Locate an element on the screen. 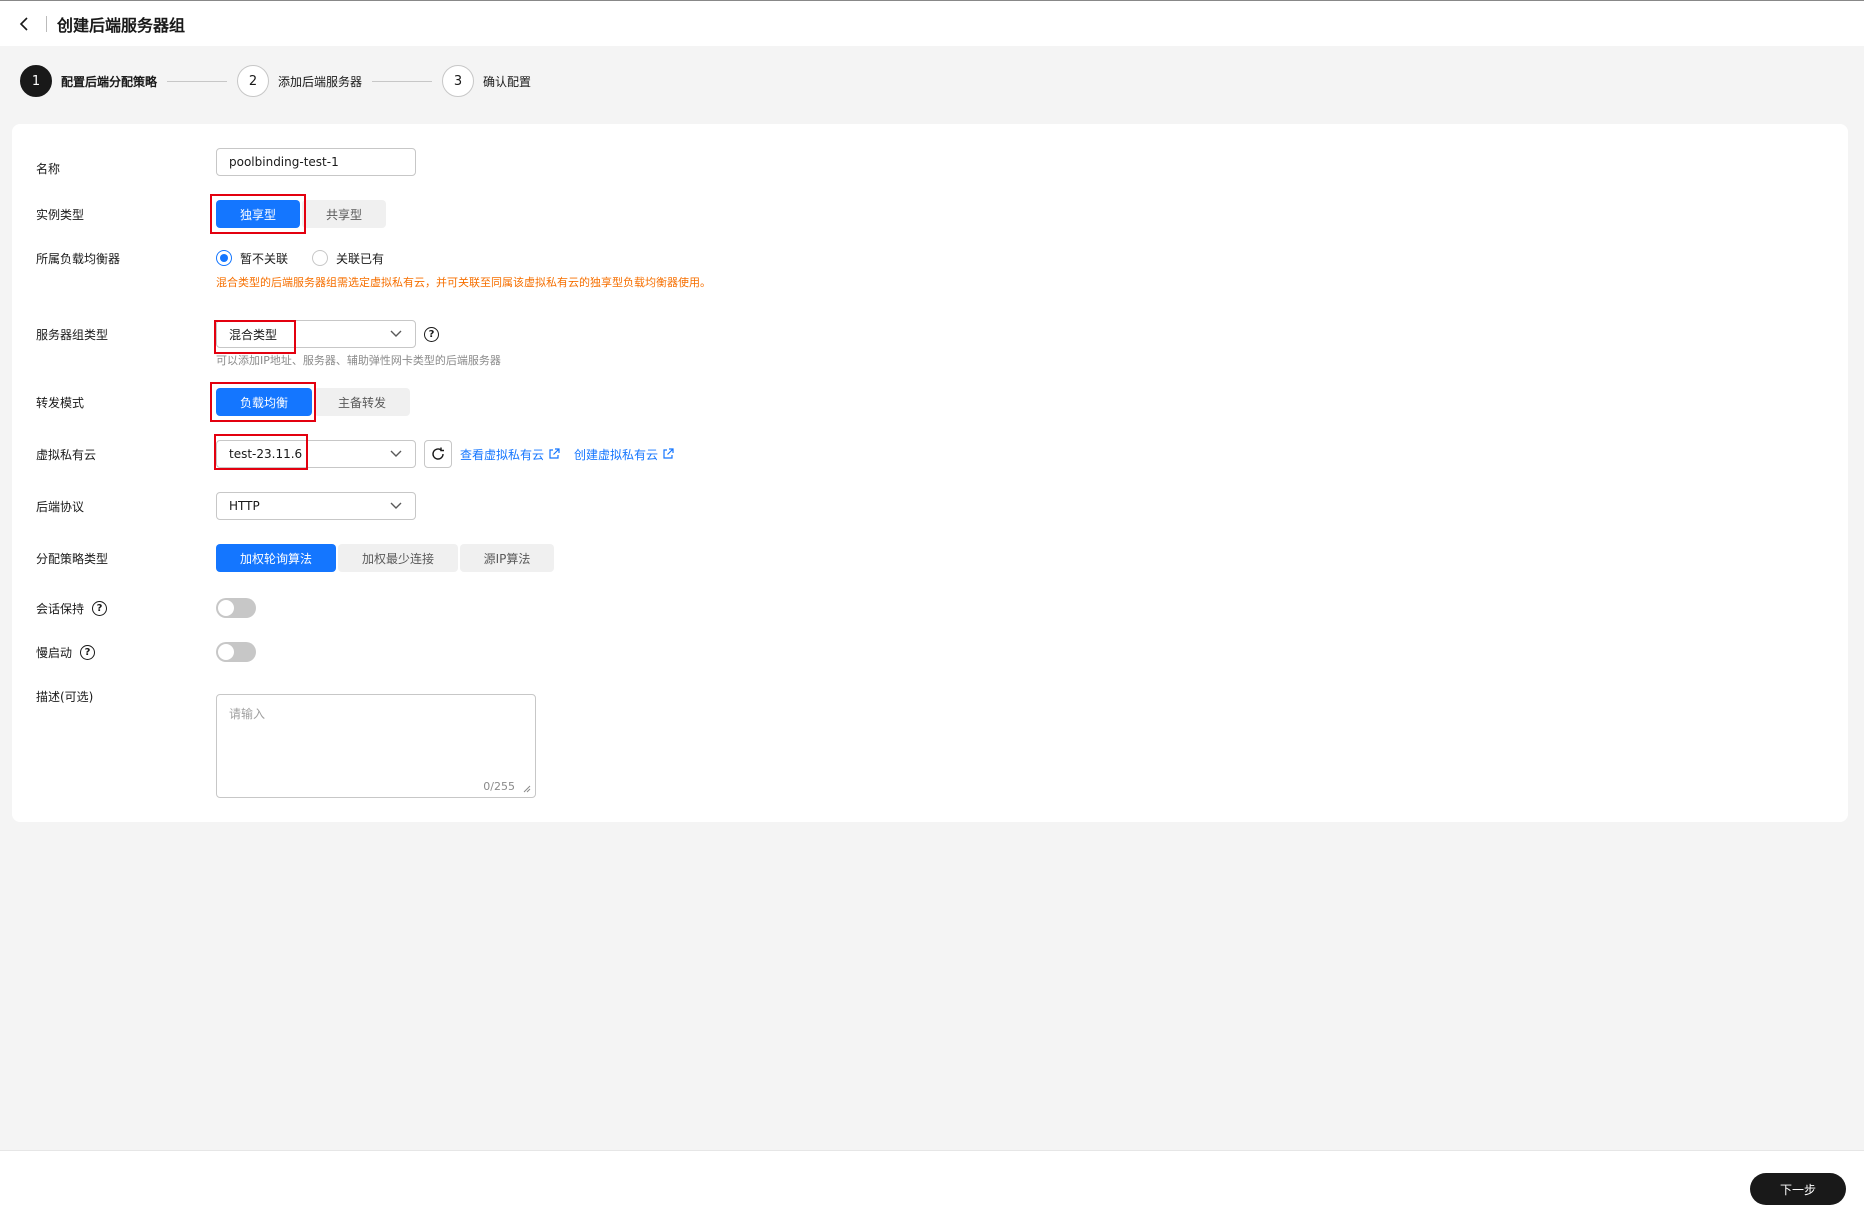 The width and height of the screenshot is (1864, 1213). sticky-session-label: 会话保持 is located at coordinates (60, 608).